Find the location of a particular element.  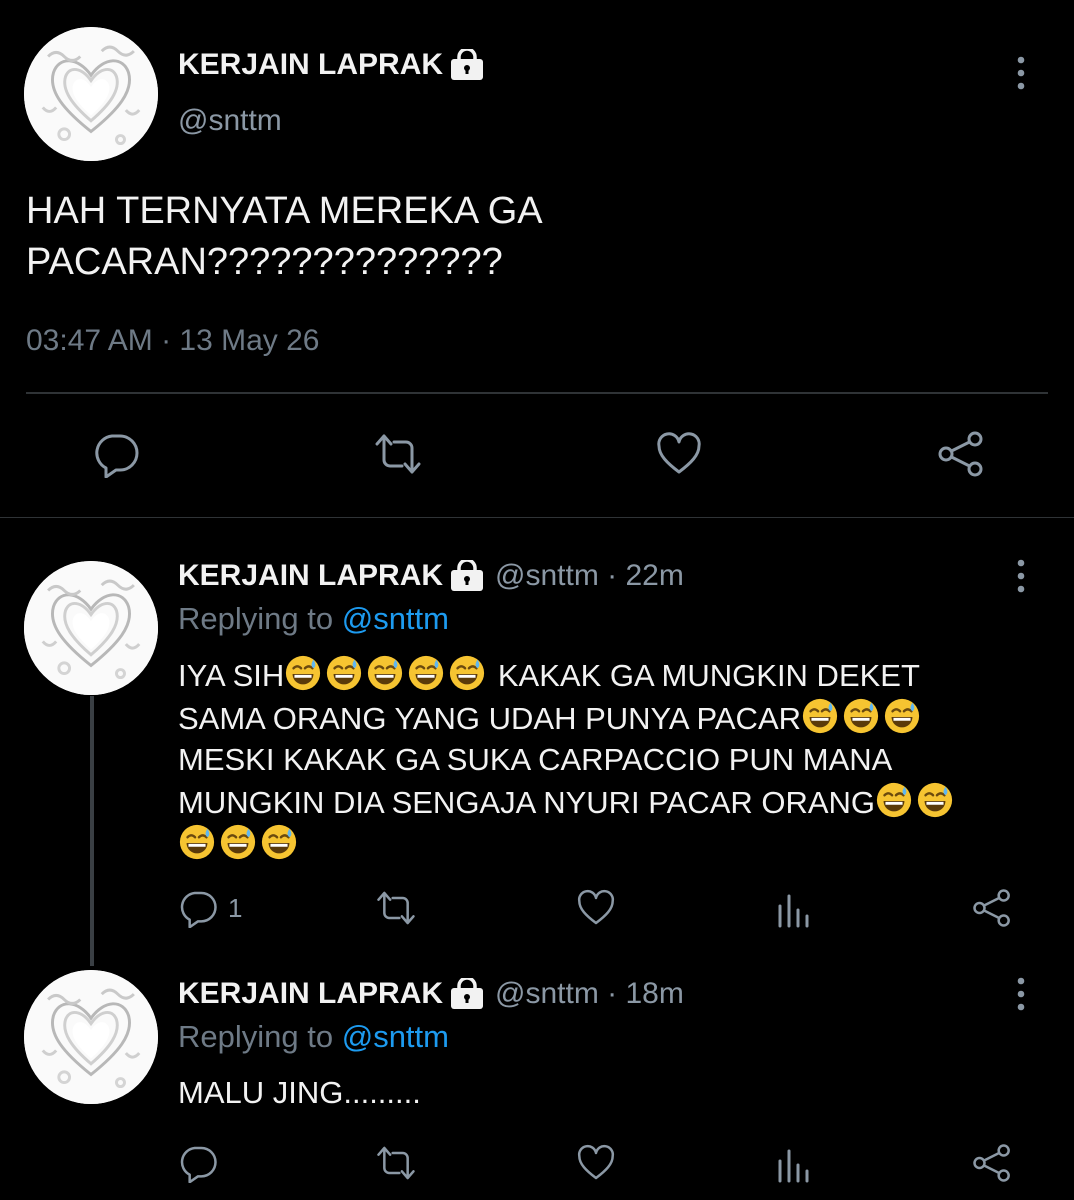

text-segment: IYA SIH is located at coordinates (231, 675).